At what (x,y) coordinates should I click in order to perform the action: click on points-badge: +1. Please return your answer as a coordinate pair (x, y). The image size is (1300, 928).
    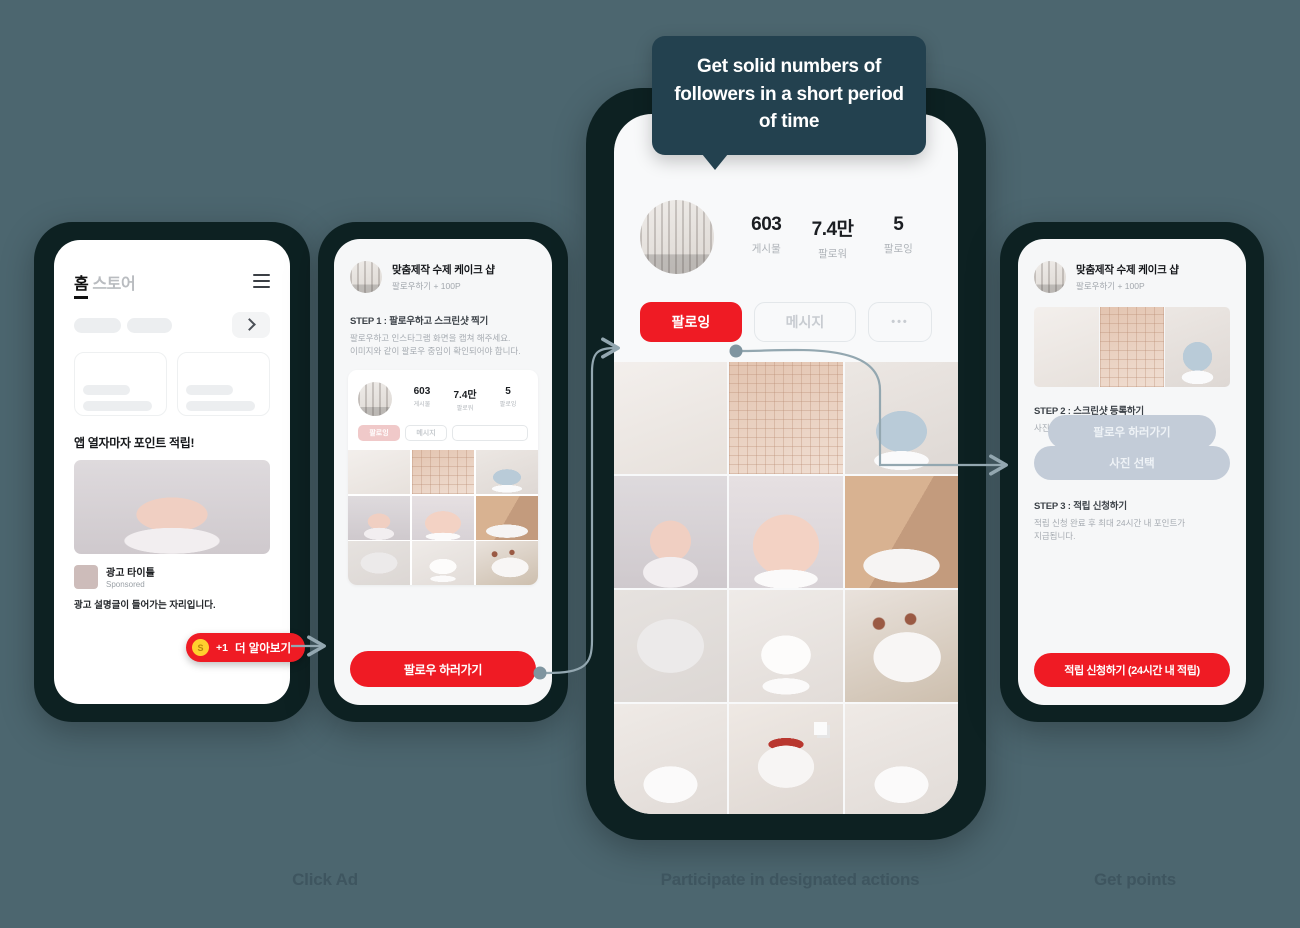
    Looking at the image, I should click on (222, 647).